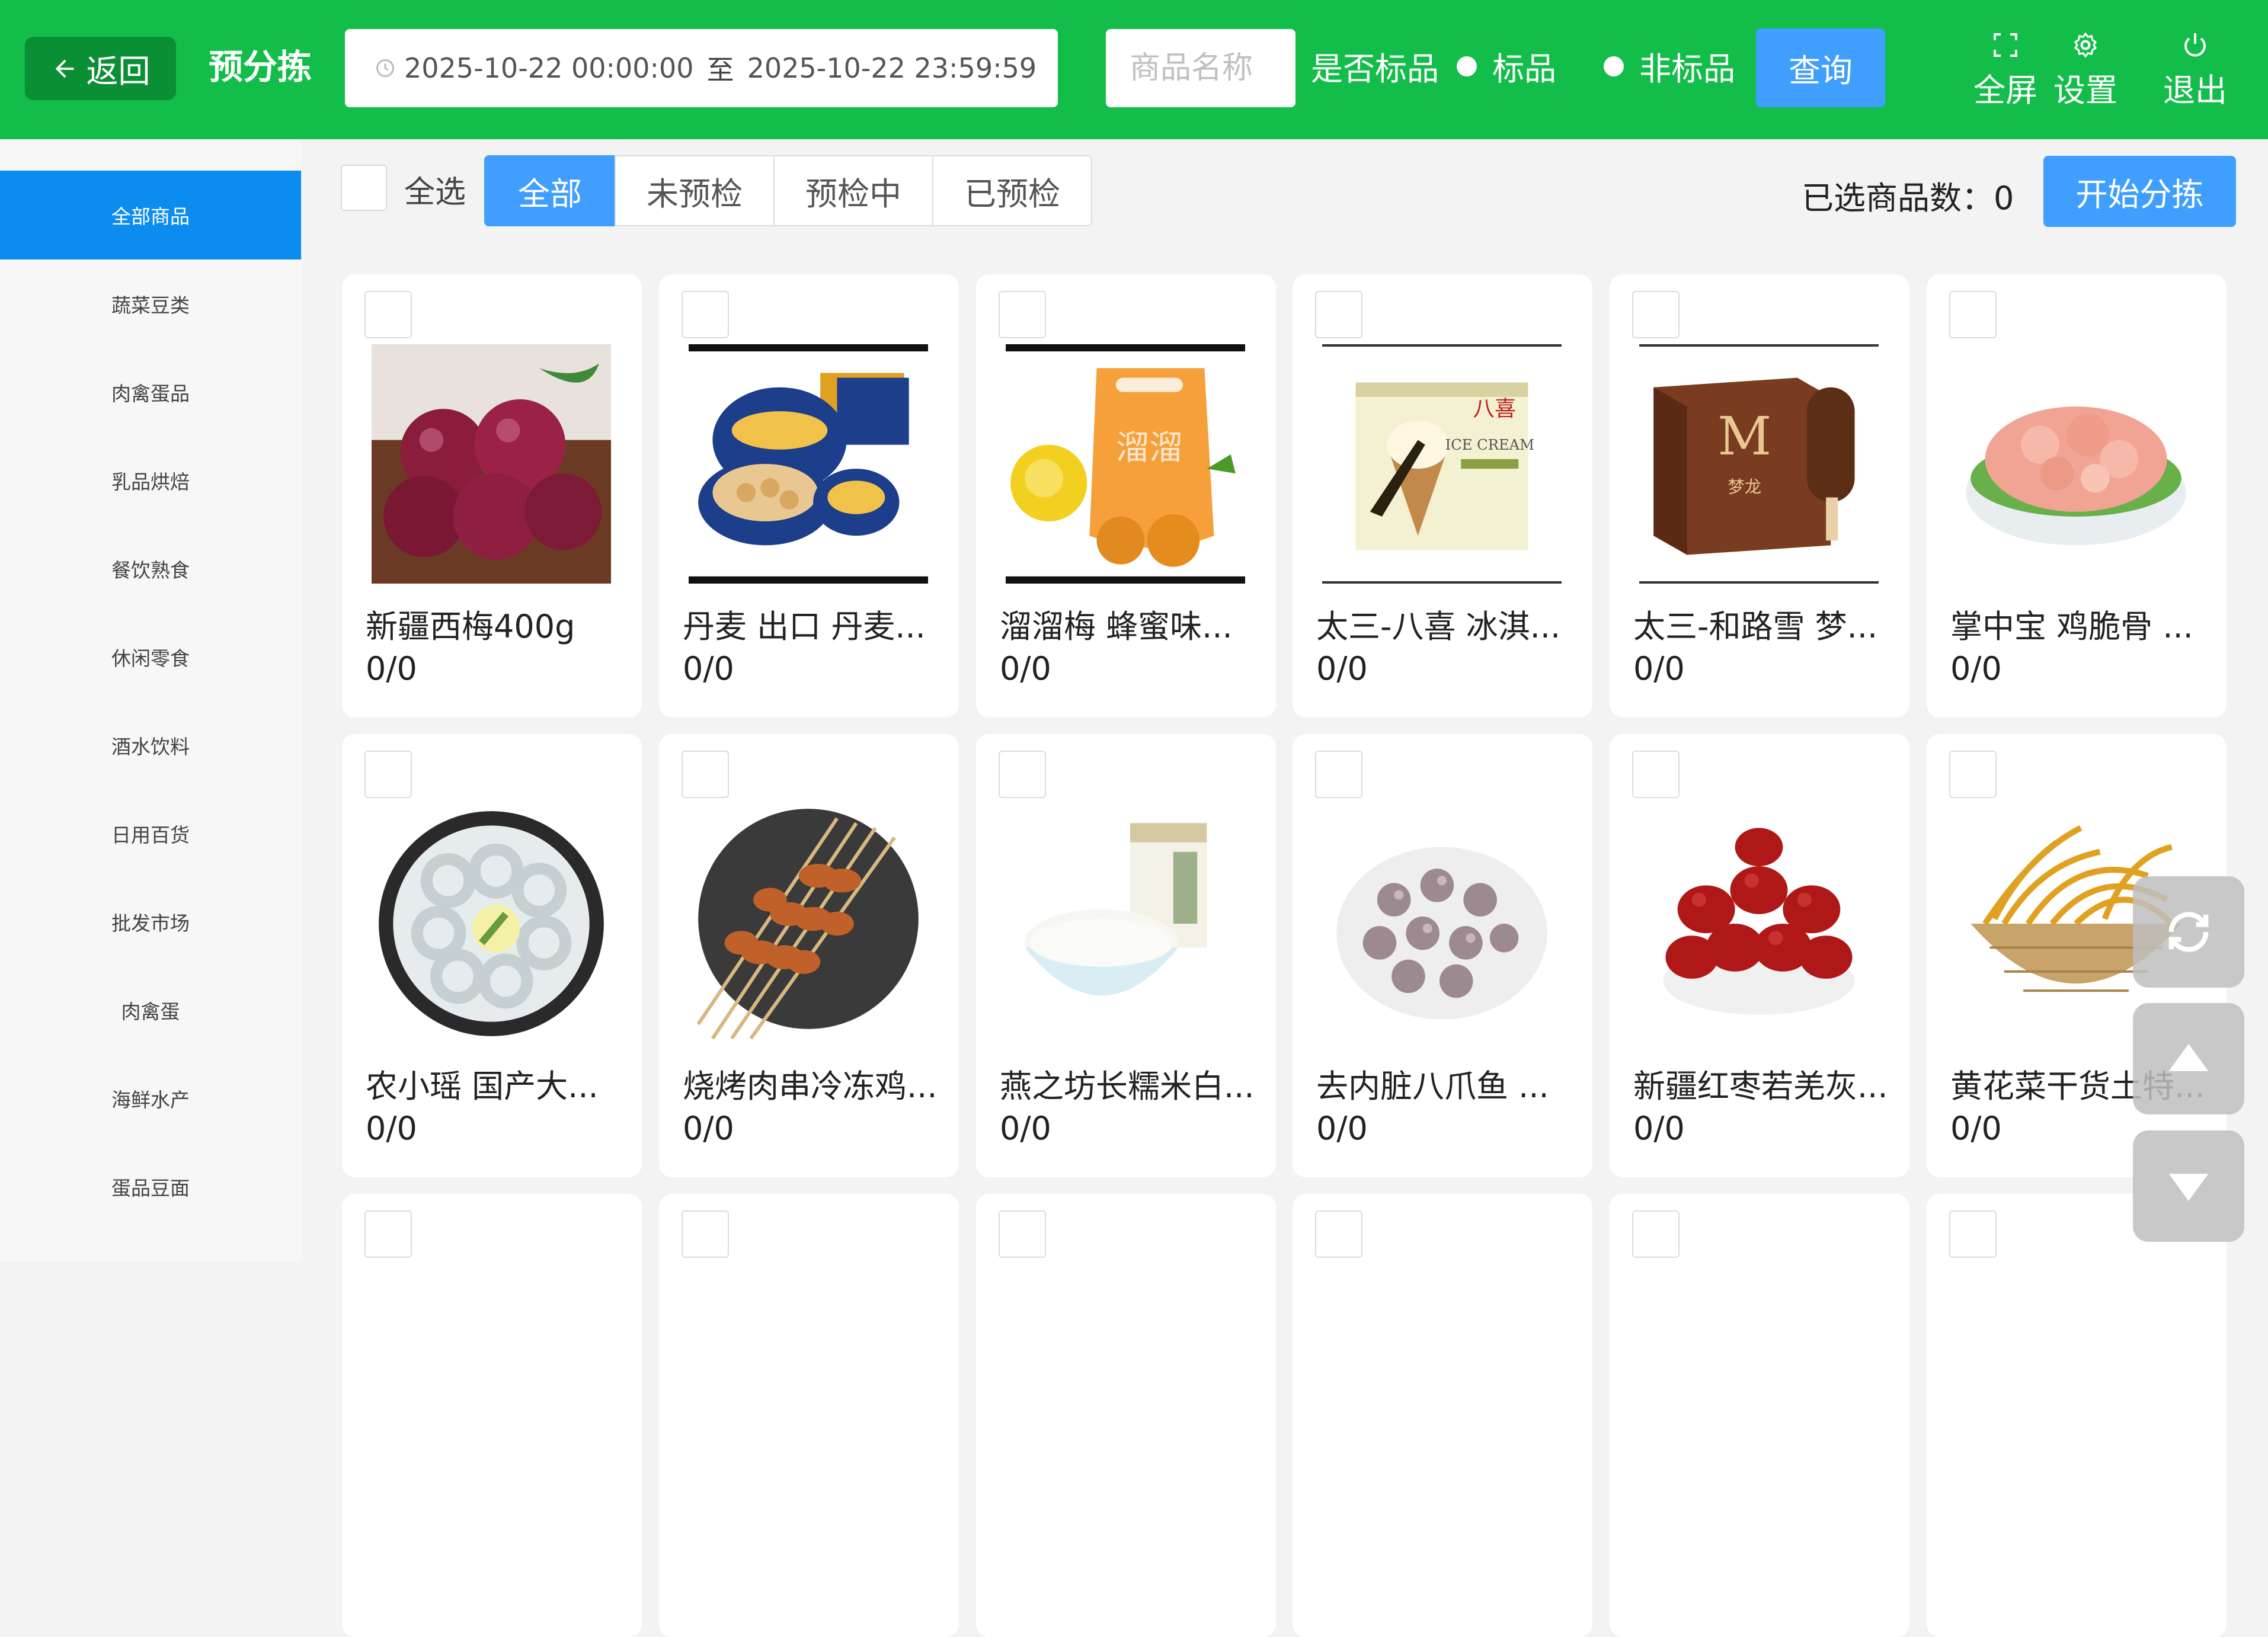 The image size is (2268, 1637). Describe the element at coordinates (150, 304) in the screenshot. I see `sidebar-item-vegetables: 蔬菜豆类` at that location.